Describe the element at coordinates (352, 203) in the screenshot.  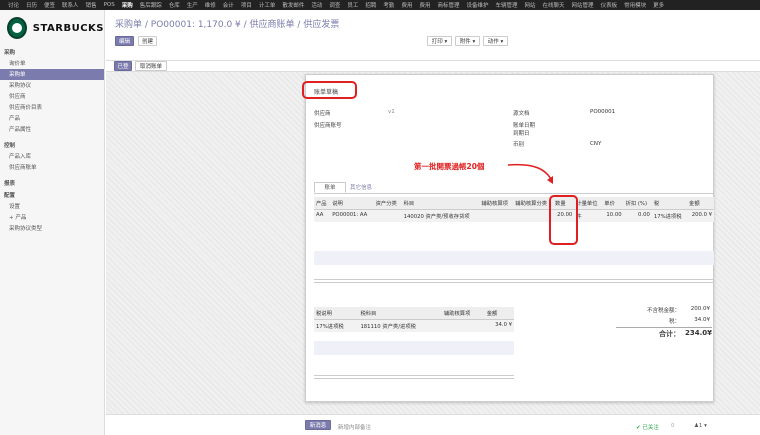
I see `column-header: 说明` at that location.